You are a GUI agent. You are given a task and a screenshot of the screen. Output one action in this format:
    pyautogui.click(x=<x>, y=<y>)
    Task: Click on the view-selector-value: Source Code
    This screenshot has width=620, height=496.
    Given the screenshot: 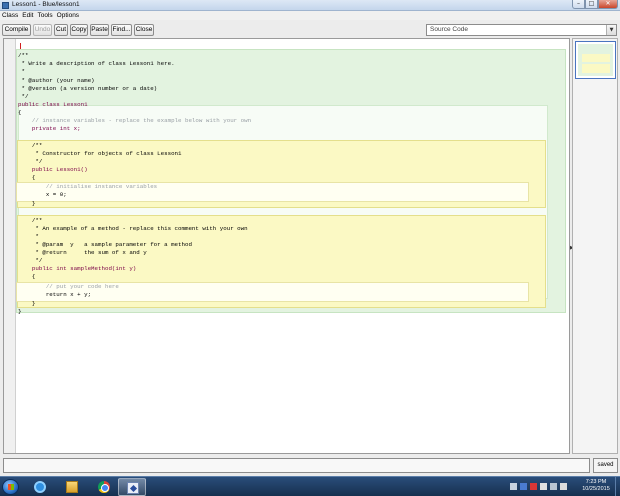 What is the action you would take?
    pyautogui.click(x=449, y=29)
    